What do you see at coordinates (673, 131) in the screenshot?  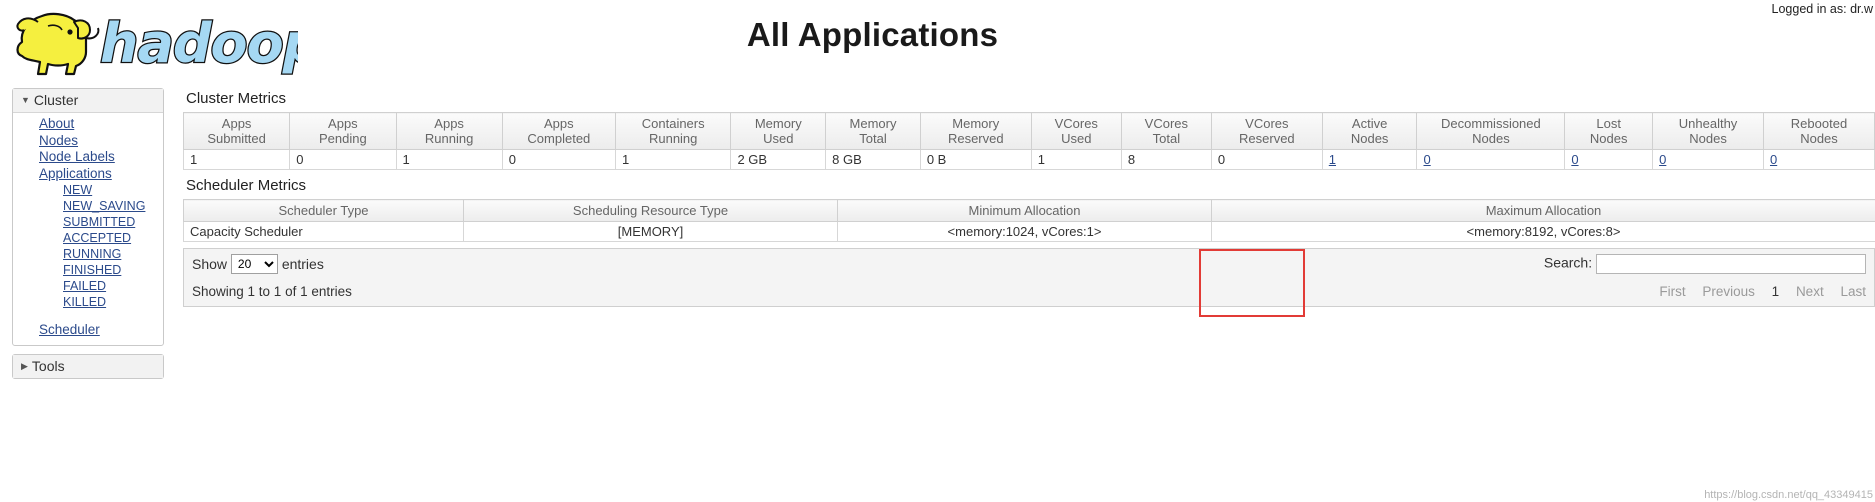 I see `cluster-metric-header-4: Containers Running` at bounding box center [673, 131].